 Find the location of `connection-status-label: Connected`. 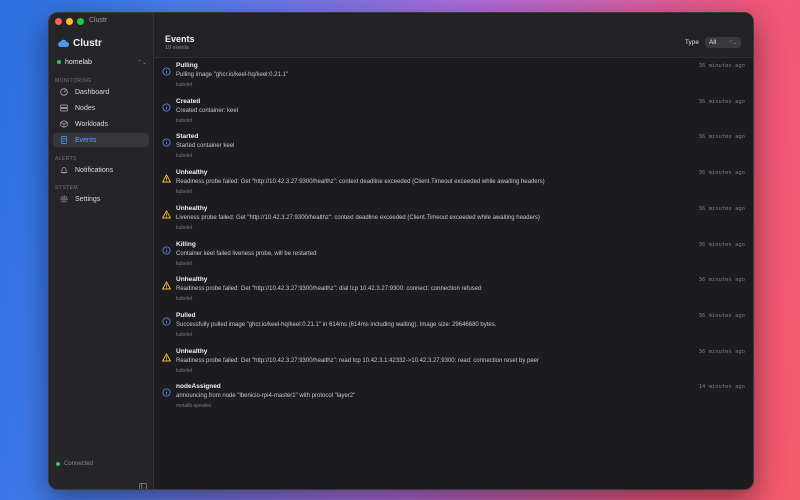

connection-status-label: Connected is located at coordinates (79, 464).